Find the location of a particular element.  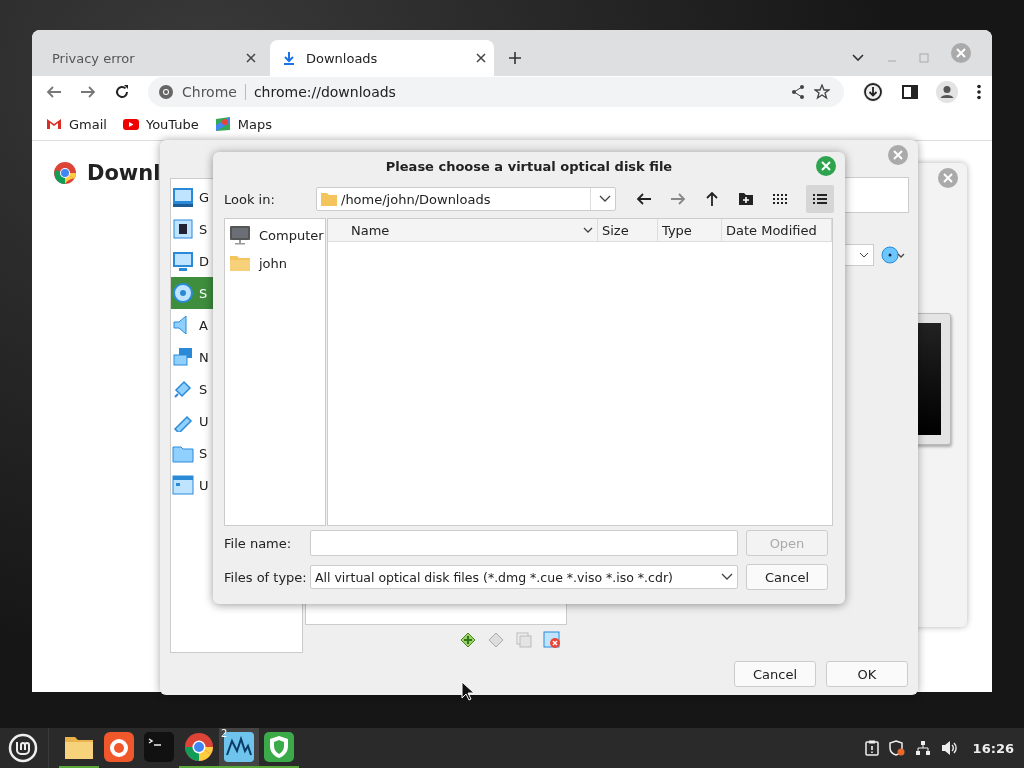

window-count: 2 is located at coordinates (224, 733).